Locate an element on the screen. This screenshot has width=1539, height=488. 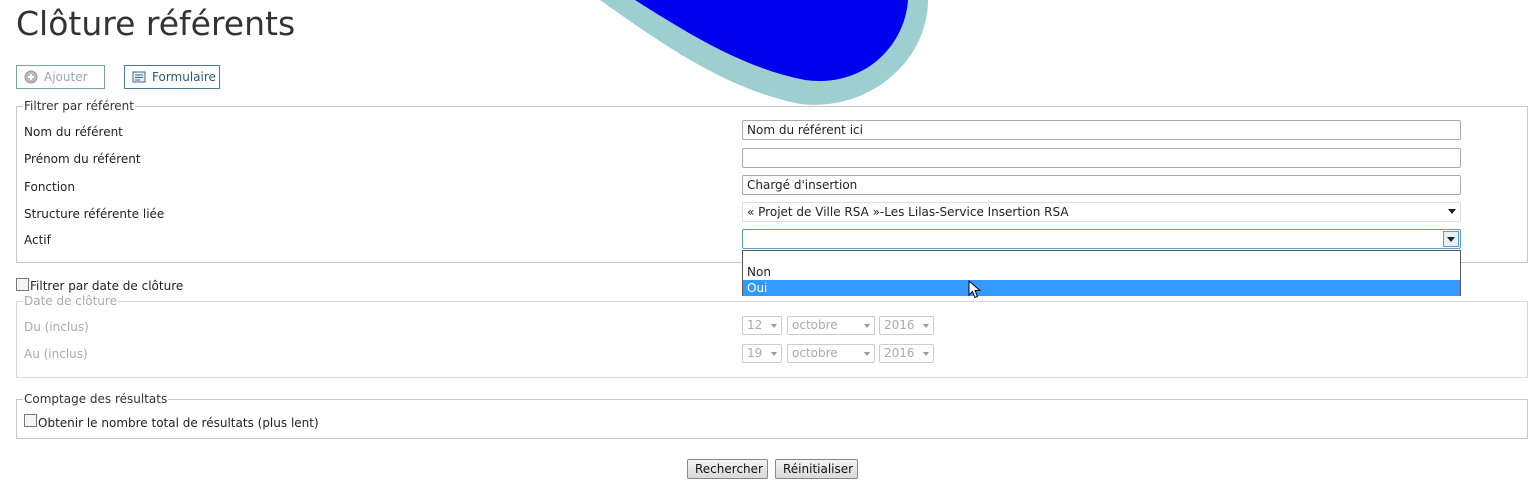
nom-label: Nom du référent is located at coordinates (73, 132).